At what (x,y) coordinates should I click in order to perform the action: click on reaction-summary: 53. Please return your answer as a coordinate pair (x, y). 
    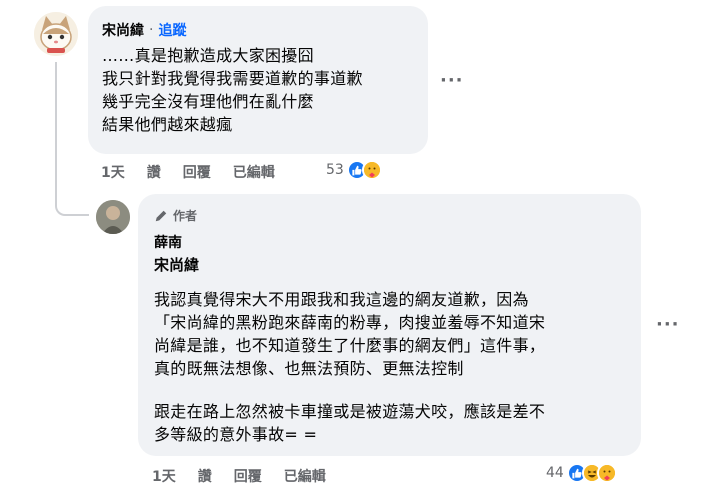
    Looking at the image, I should click on (354, 170).